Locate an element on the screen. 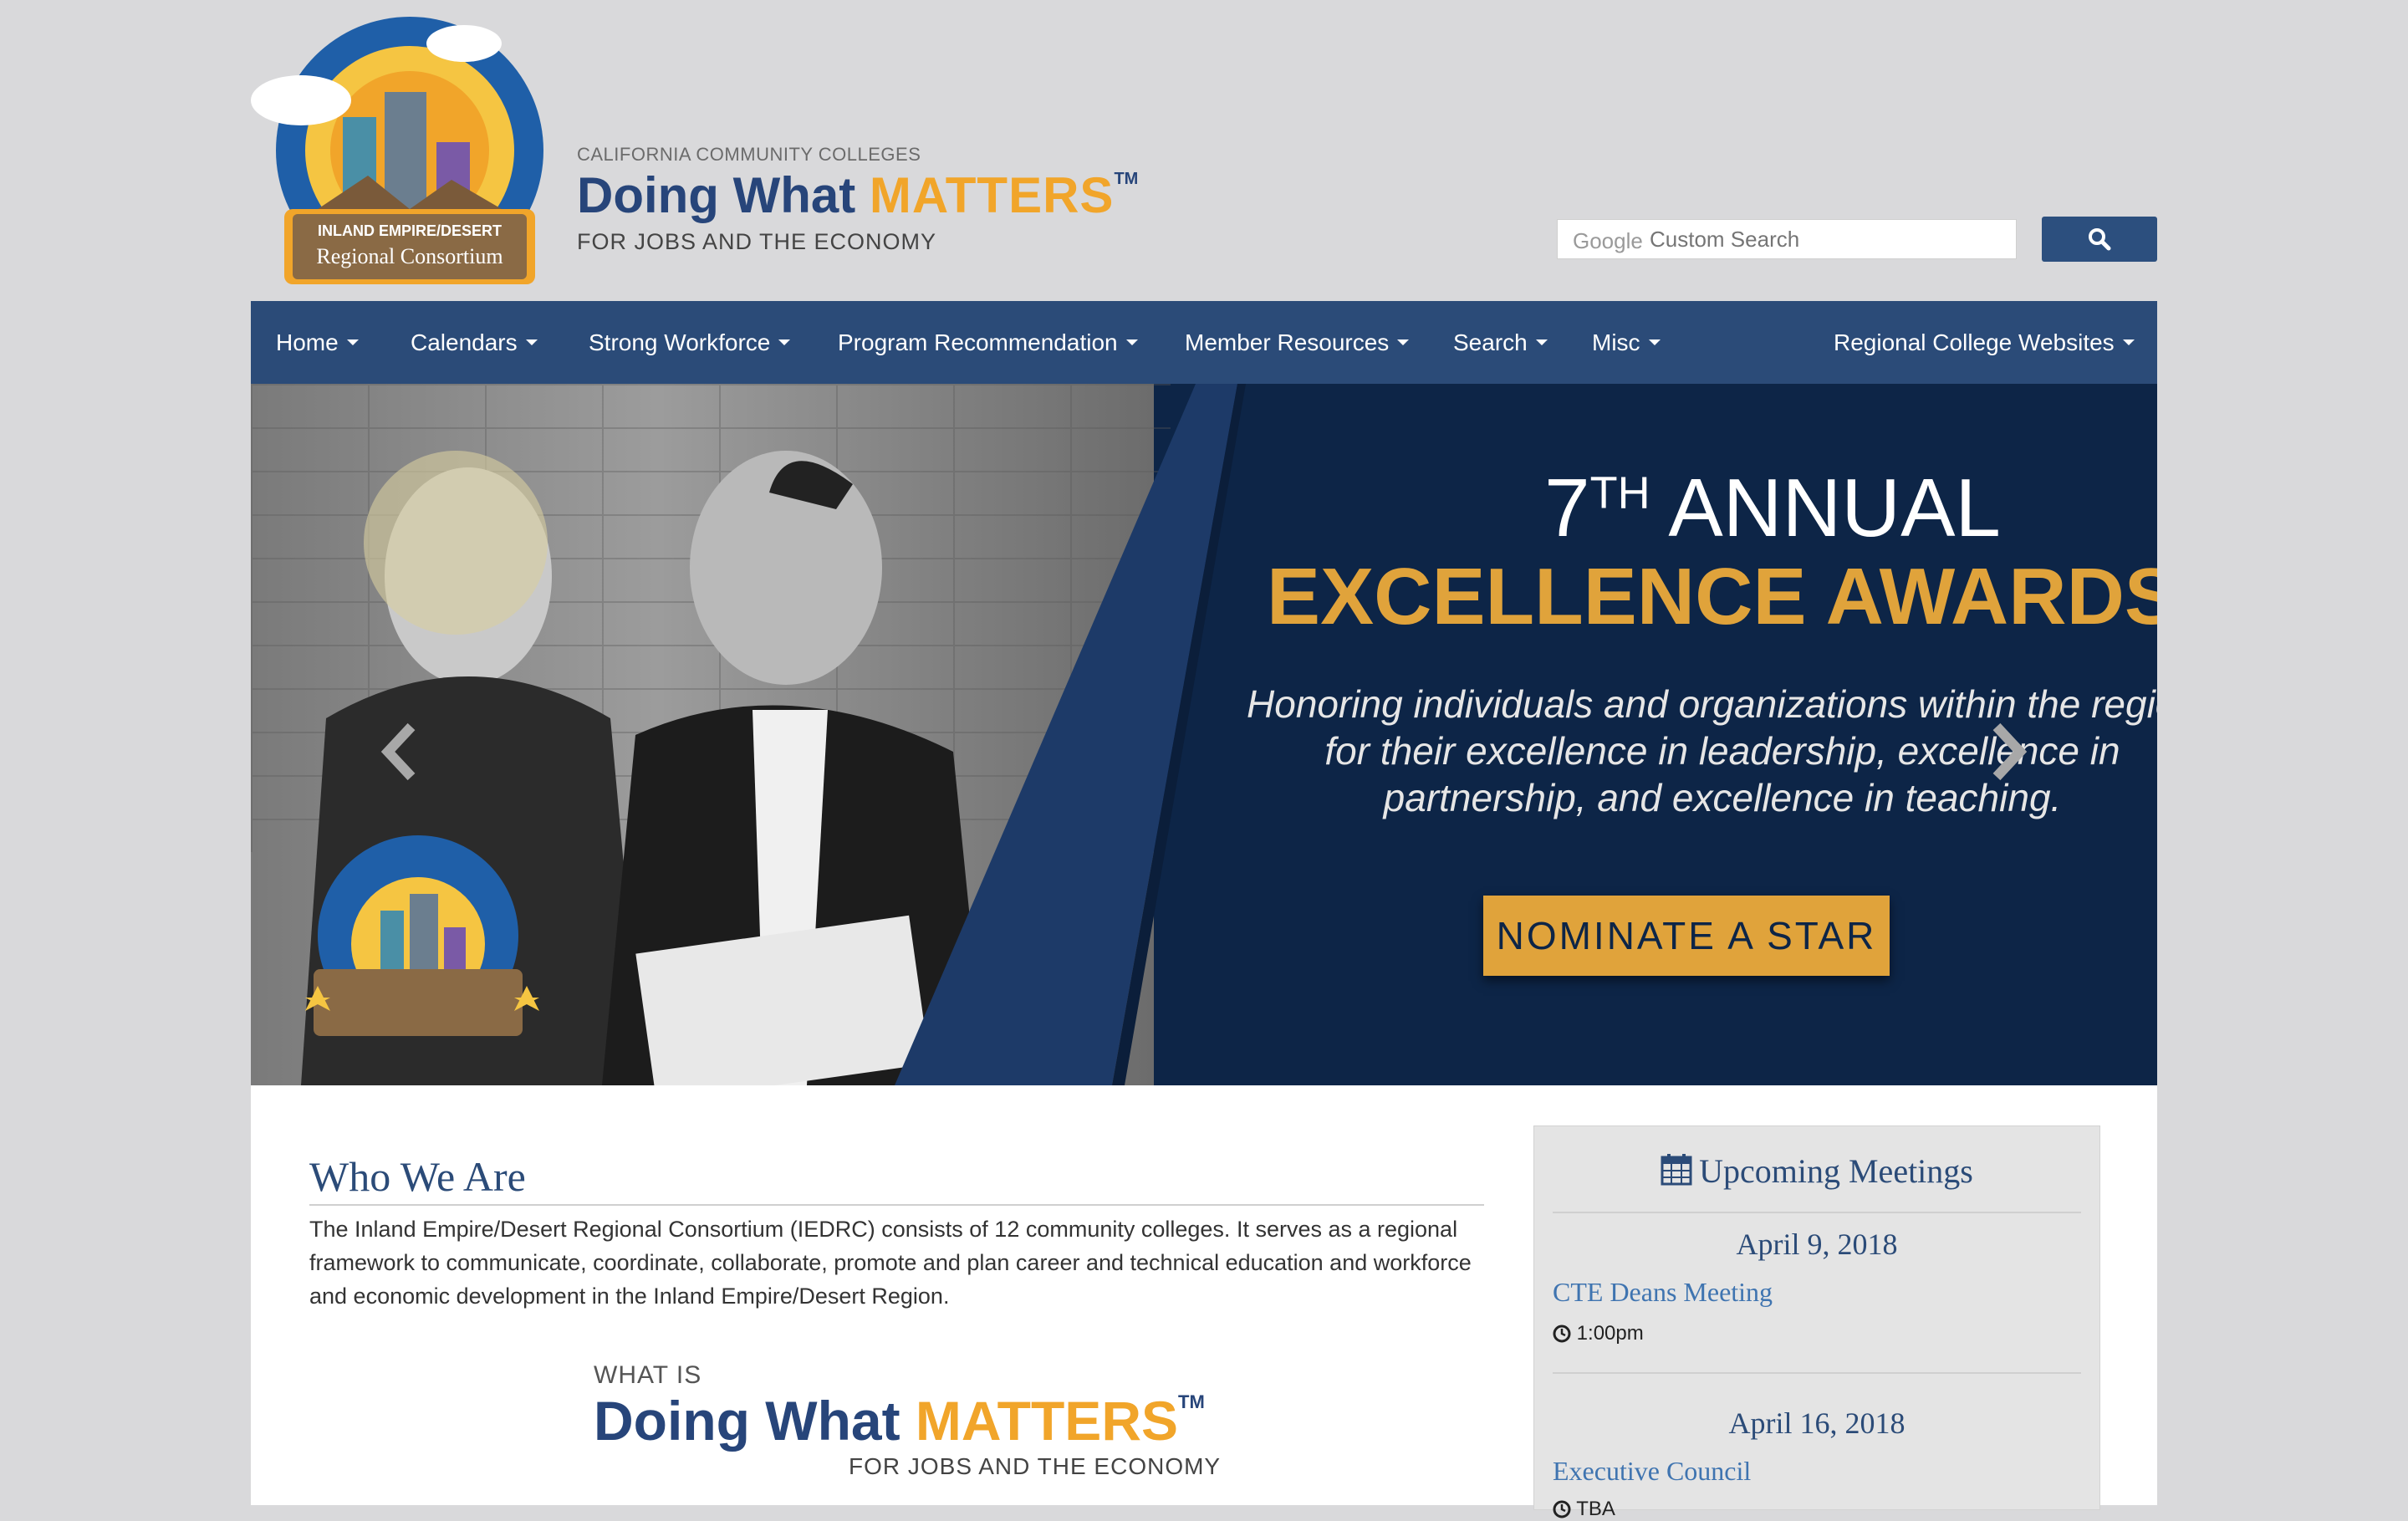 The width and height of the screenshot is (2408, 1521). nav-regional-college-websites: Regional College Websites is located at coordinates (1985, 342).